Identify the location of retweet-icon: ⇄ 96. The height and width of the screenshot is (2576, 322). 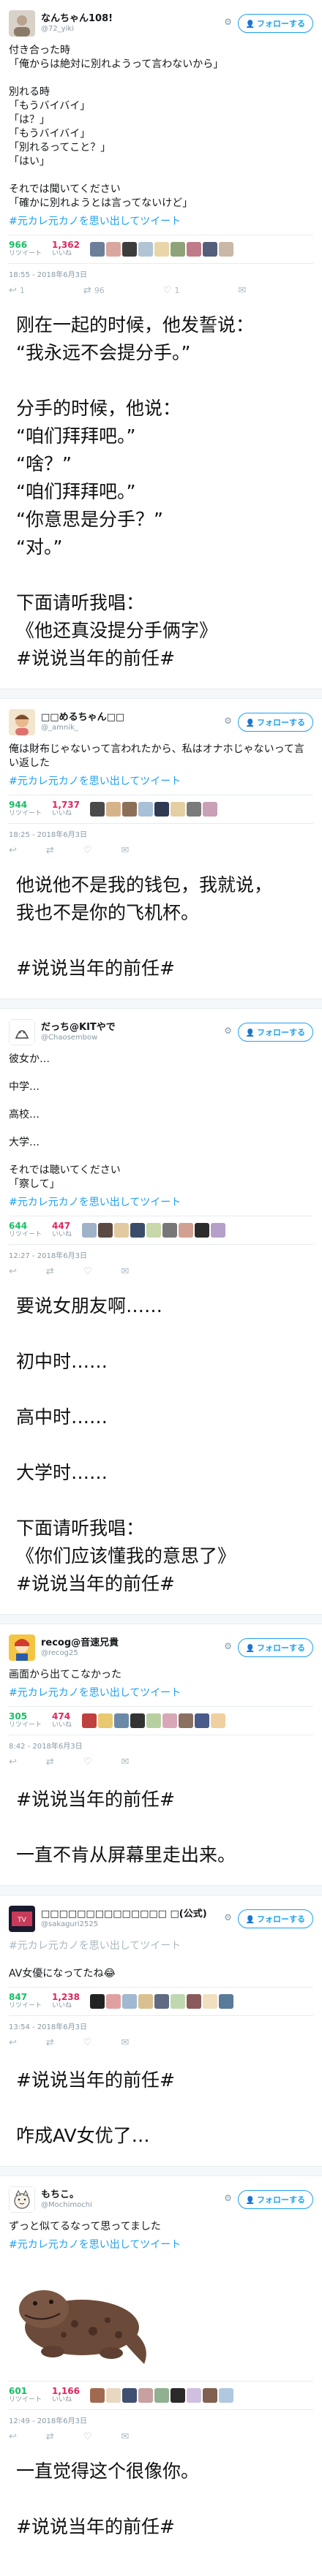
(108, 290).